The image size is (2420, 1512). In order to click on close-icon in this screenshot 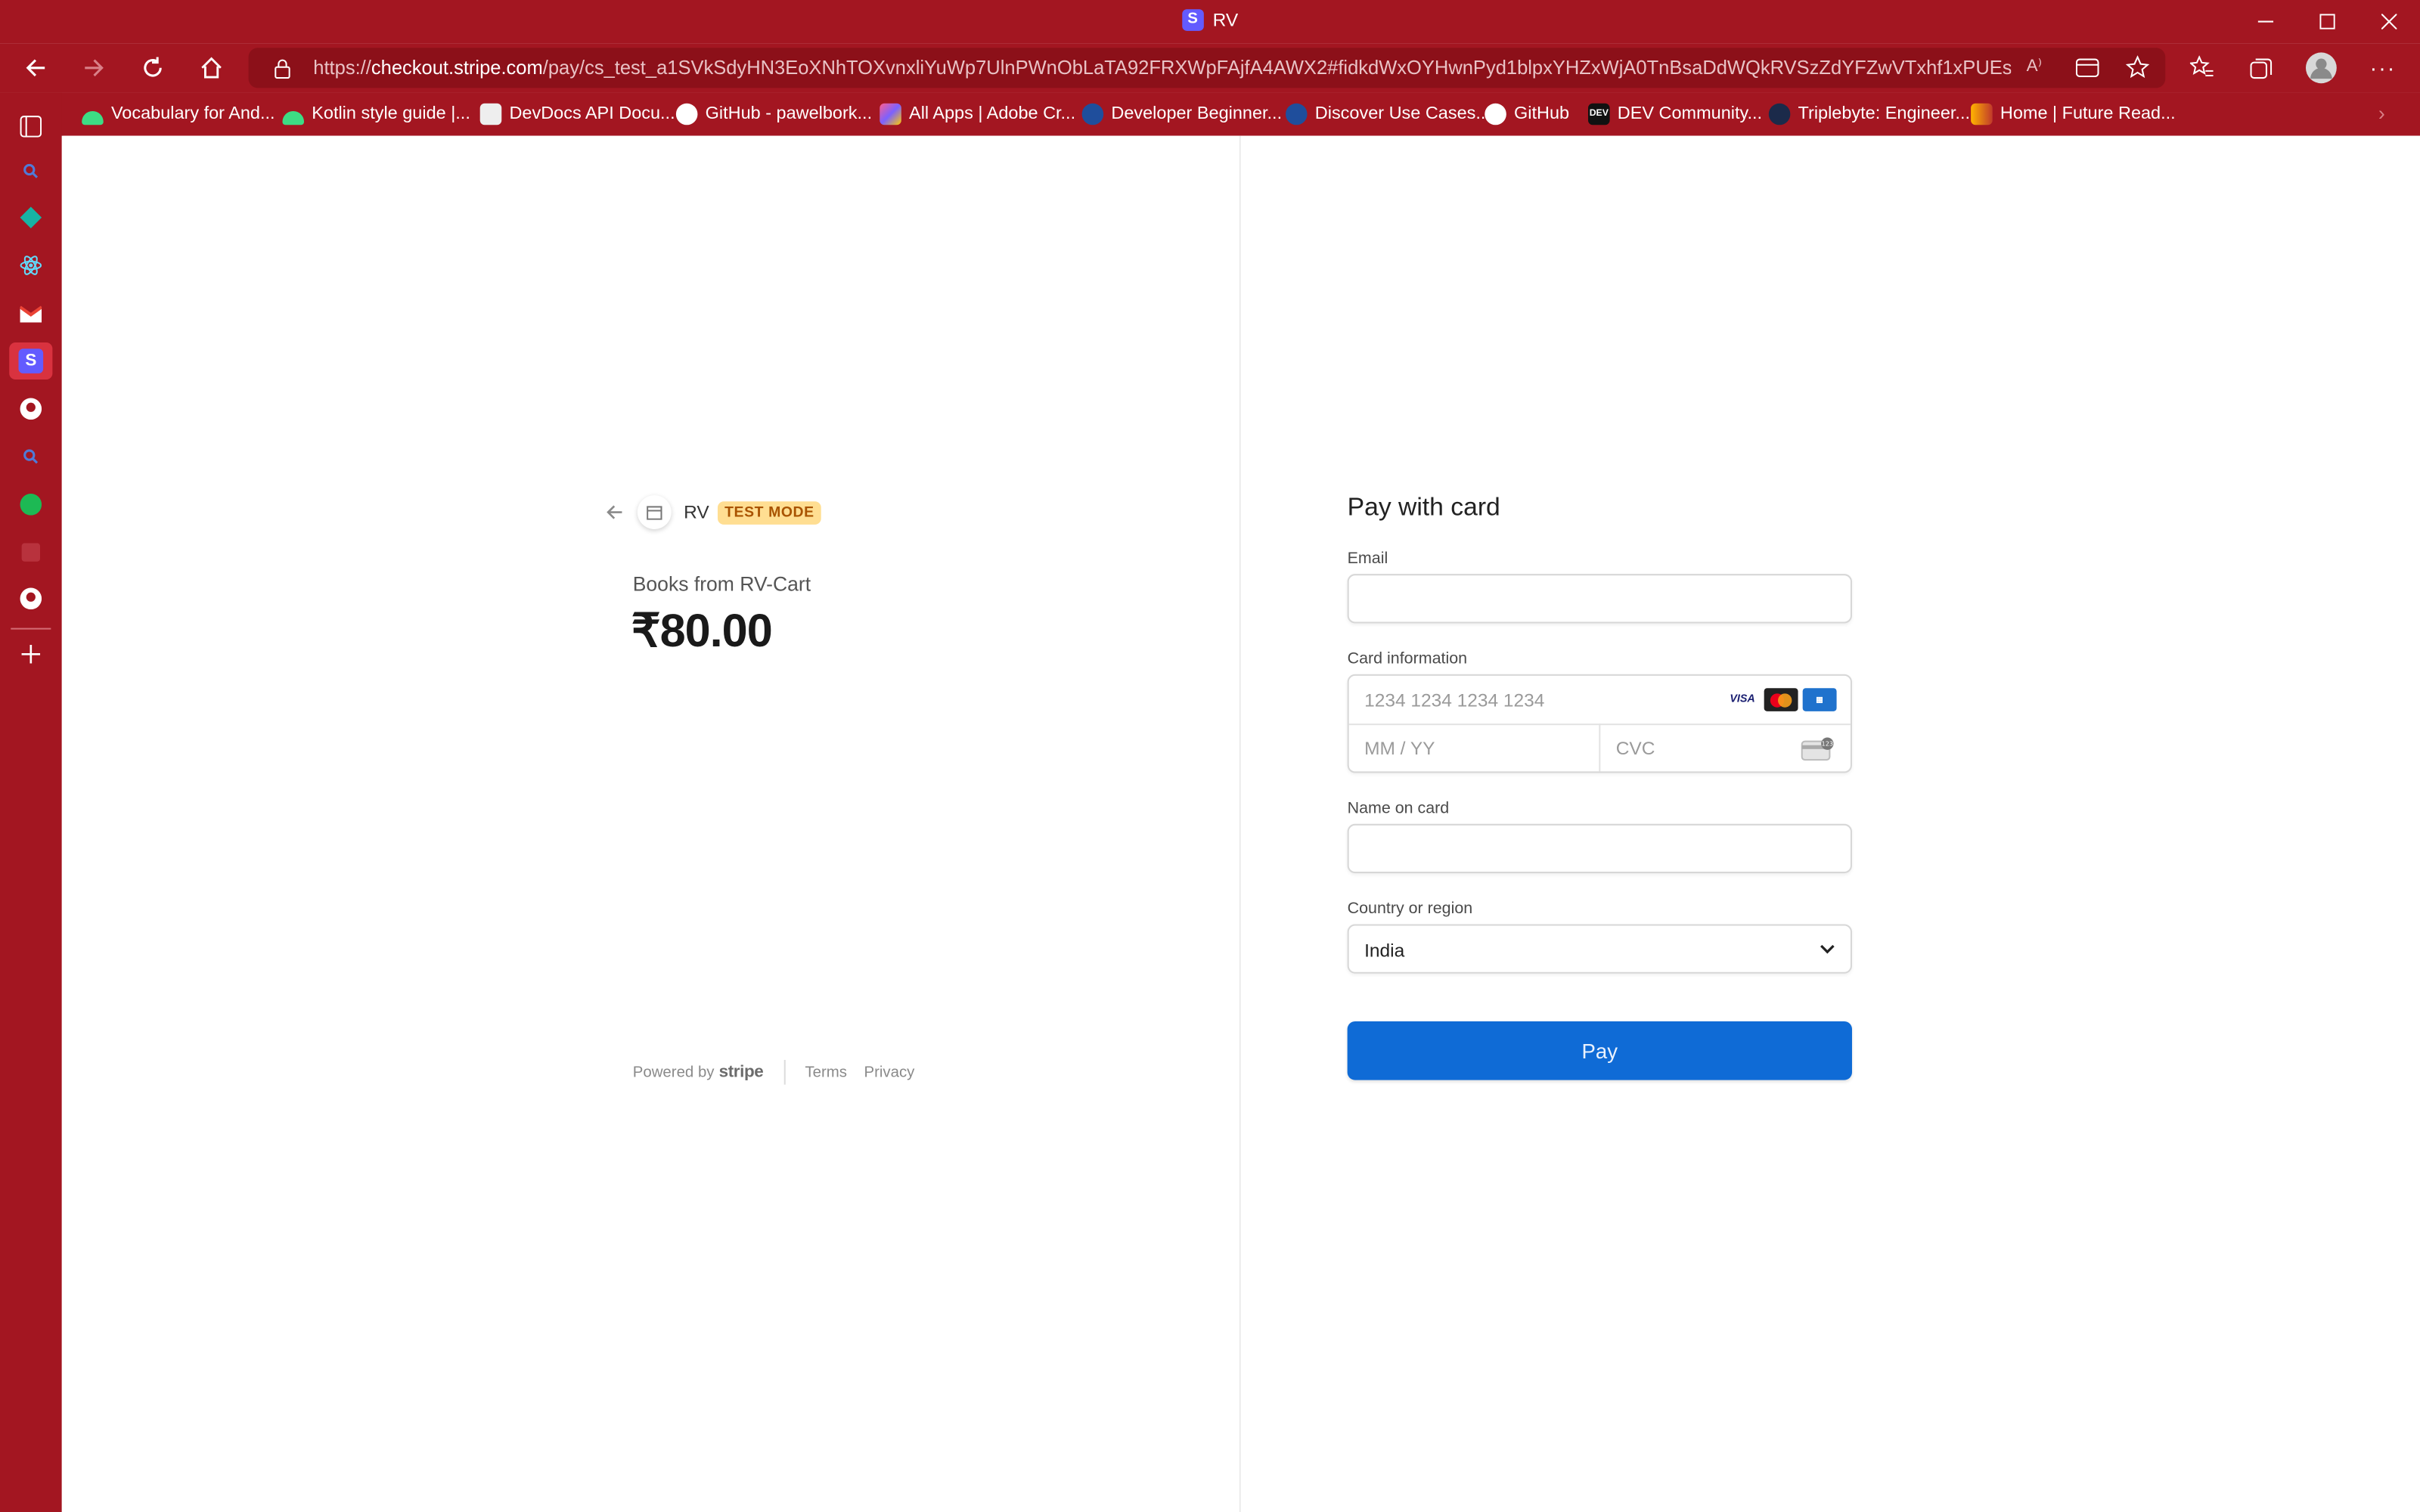, I will do `click(2389, 21)`.